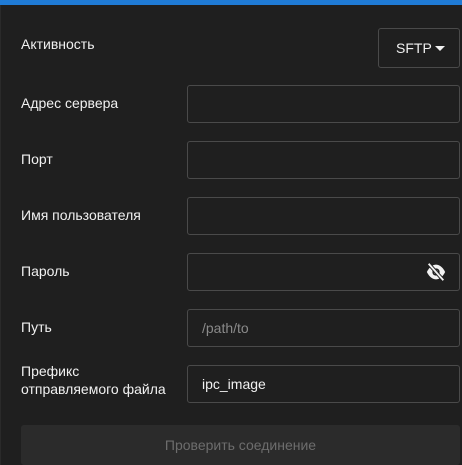 The width and height of the screenshot is (462, 465). I want to click on server-input, so click(323, 104).